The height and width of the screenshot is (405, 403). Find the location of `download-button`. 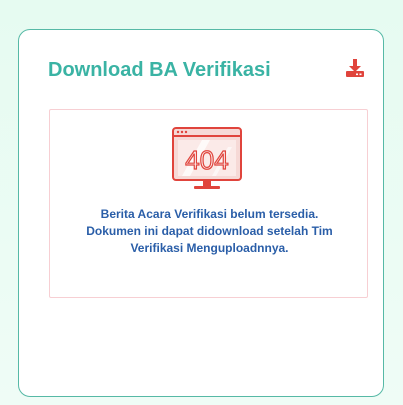

download-button is located at coordinates (355, 68).